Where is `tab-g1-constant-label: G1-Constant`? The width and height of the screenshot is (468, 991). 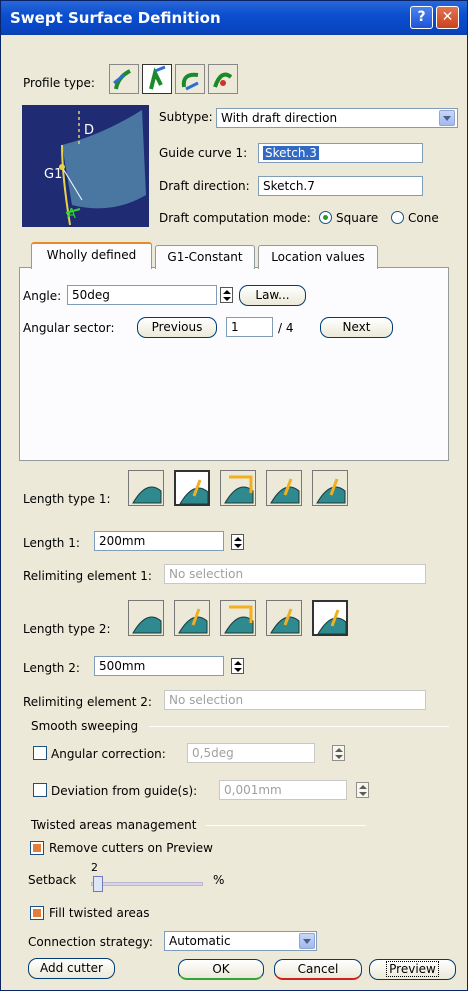
tab-g1-constant-label: G1-Constant is located at coordinates (205, 257).